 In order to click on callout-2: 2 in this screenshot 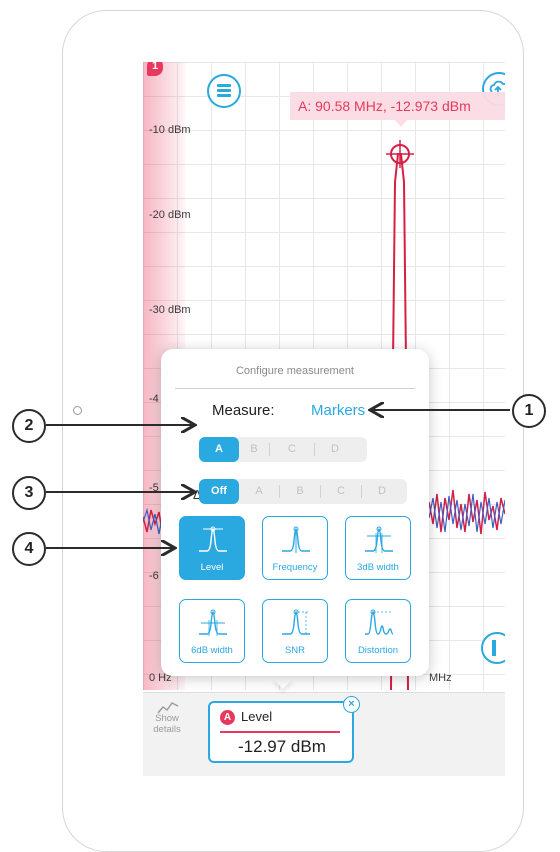, I will do `click(29, 426)`.